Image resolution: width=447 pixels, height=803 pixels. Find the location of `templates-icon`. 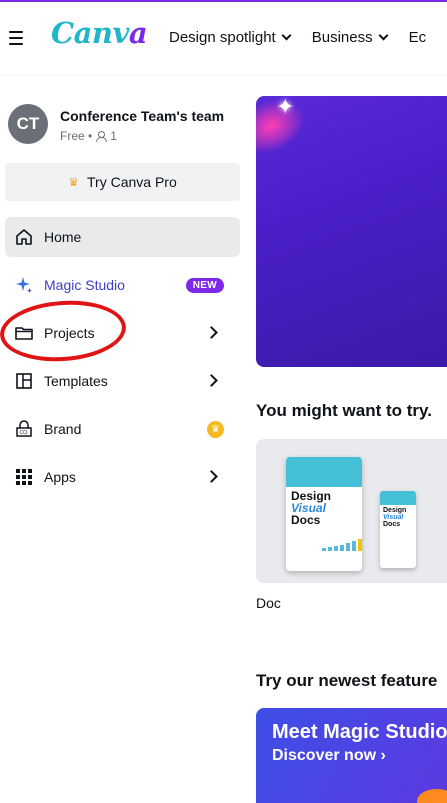

templates-icon is located at coordinates (24, 381).